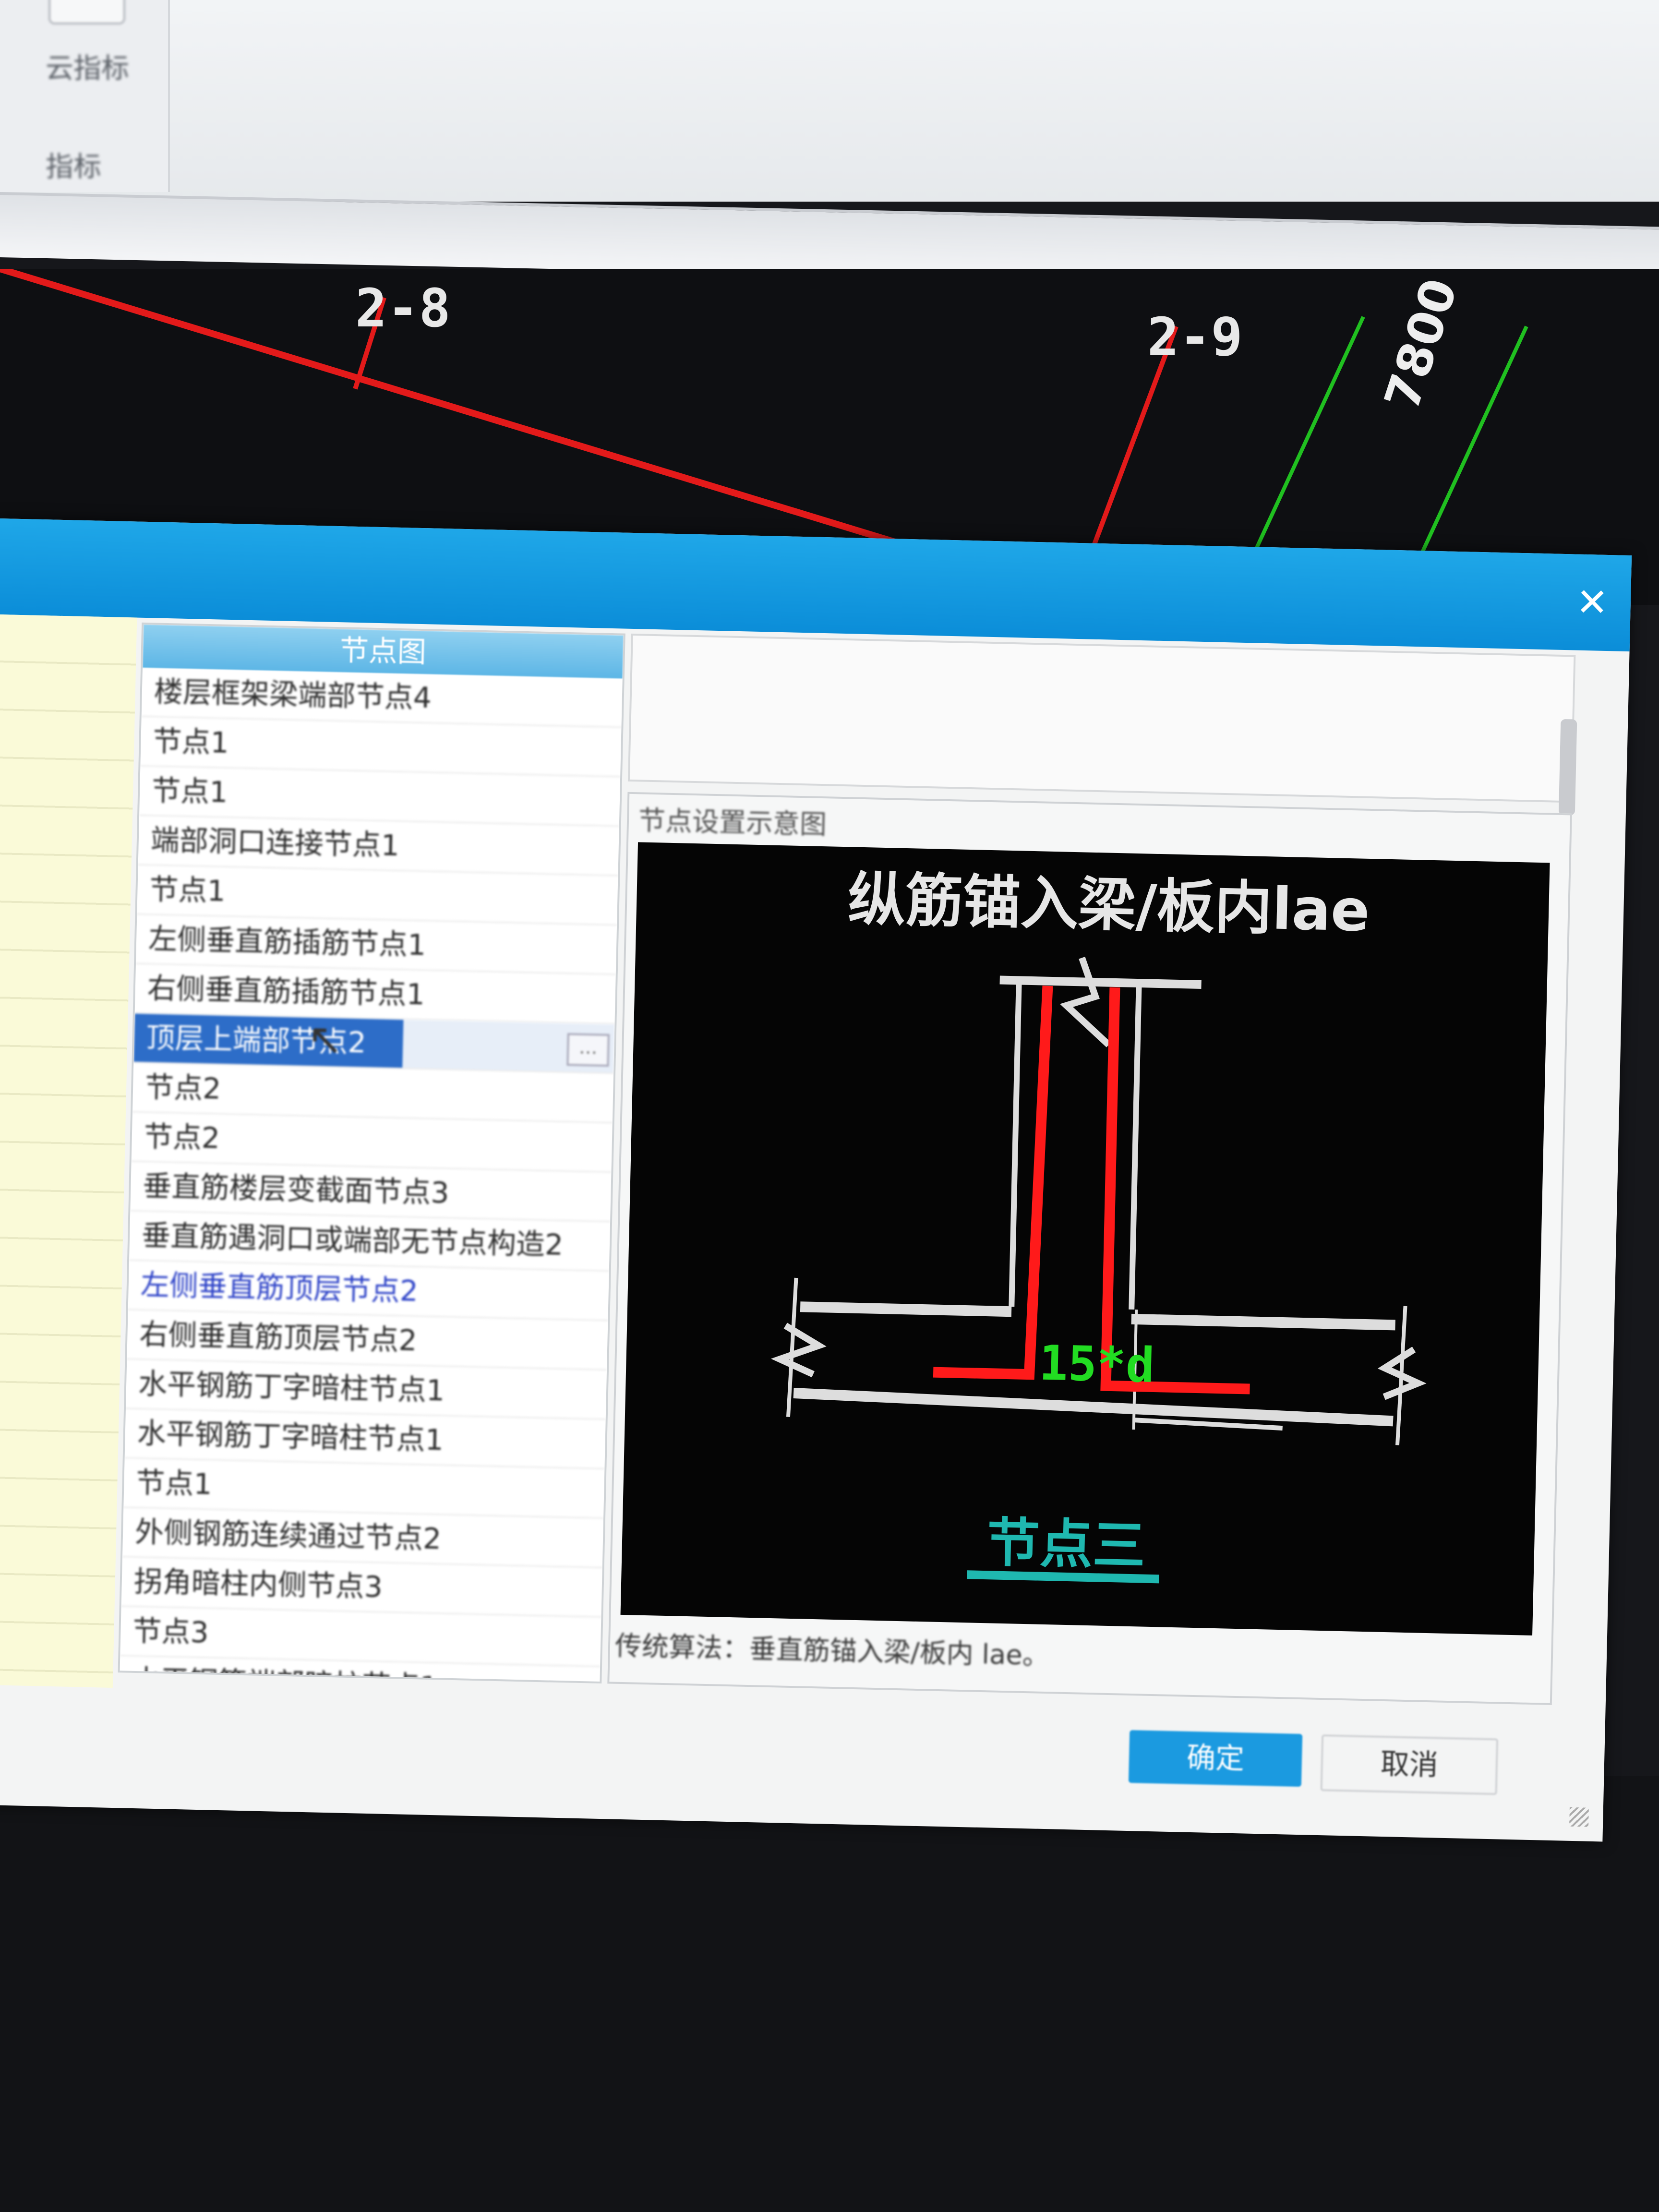 This screenshot has height=2212, width=1659. What do you see at coordinates (286, 992) in the screenshot?
I see `list-item-label: 右侧垂直筋插筋节点1` at bounding box center [286, 992].